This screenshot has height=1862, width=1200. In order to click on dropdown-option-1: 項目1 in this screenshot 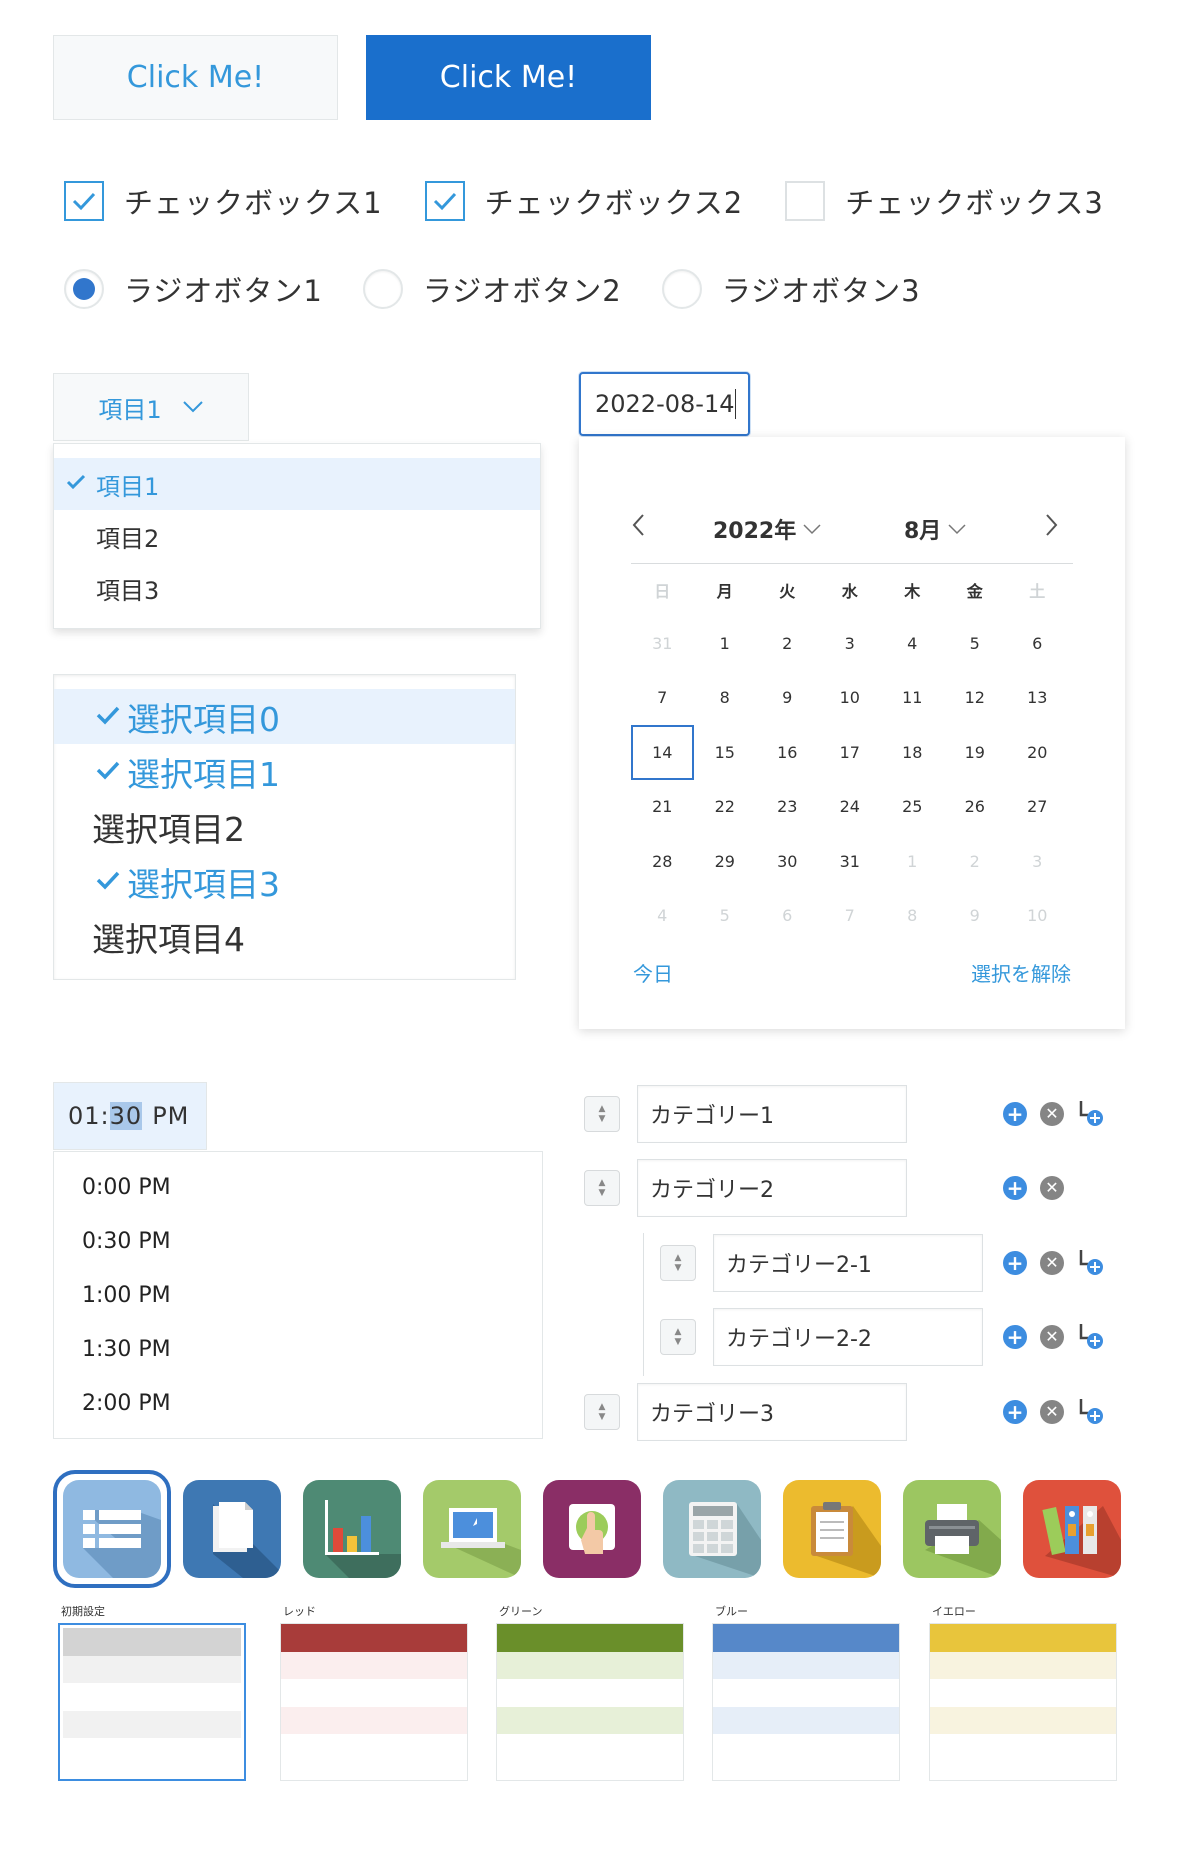, I will do `click(297, 484)`.